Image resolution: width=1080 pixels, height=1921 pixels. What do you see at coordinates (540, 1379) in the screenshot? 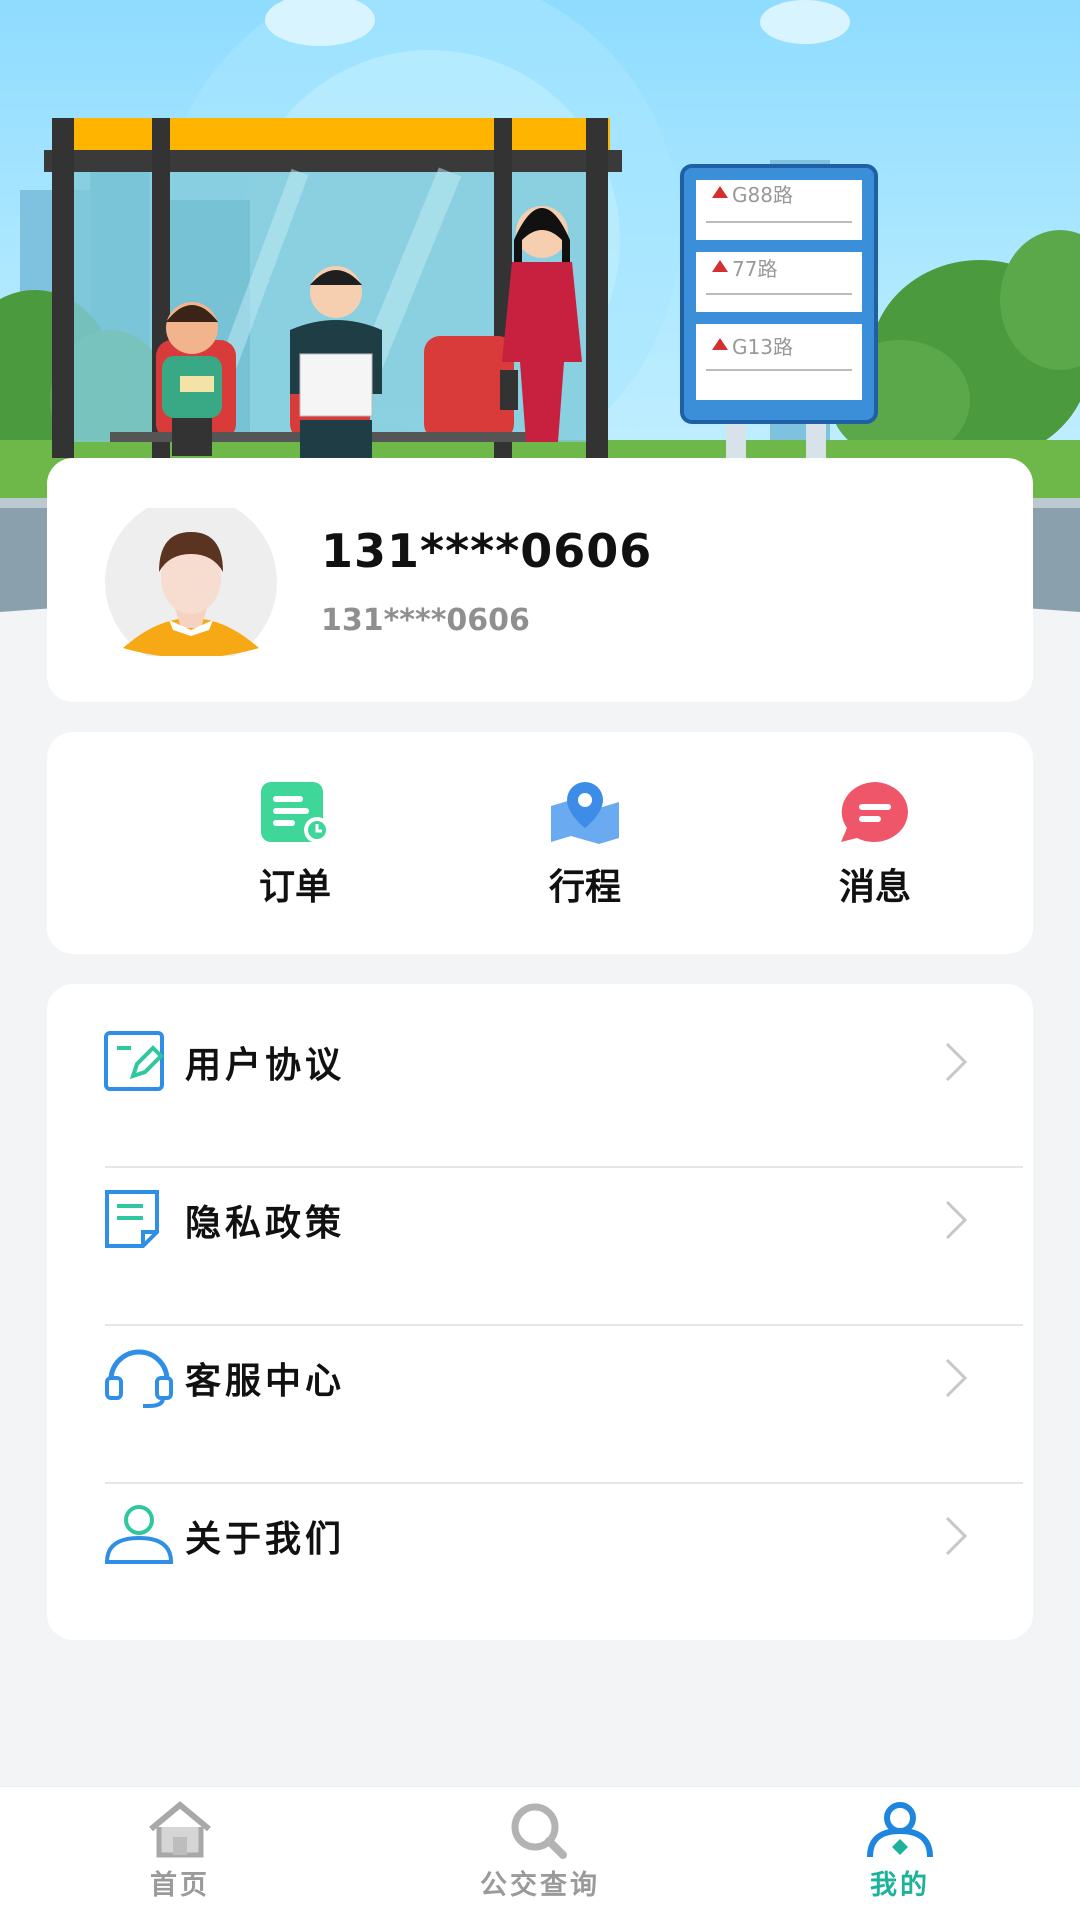
I see `menu-item-customer-service: 客服中心` at bounding box center [540, 1379].